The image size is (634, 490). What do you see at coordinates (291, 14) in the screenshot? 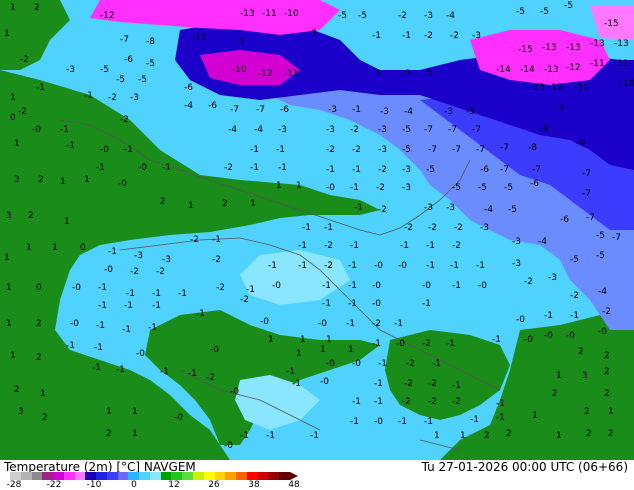
I see `temperature-label: -10` at bounding box center [291, 14].